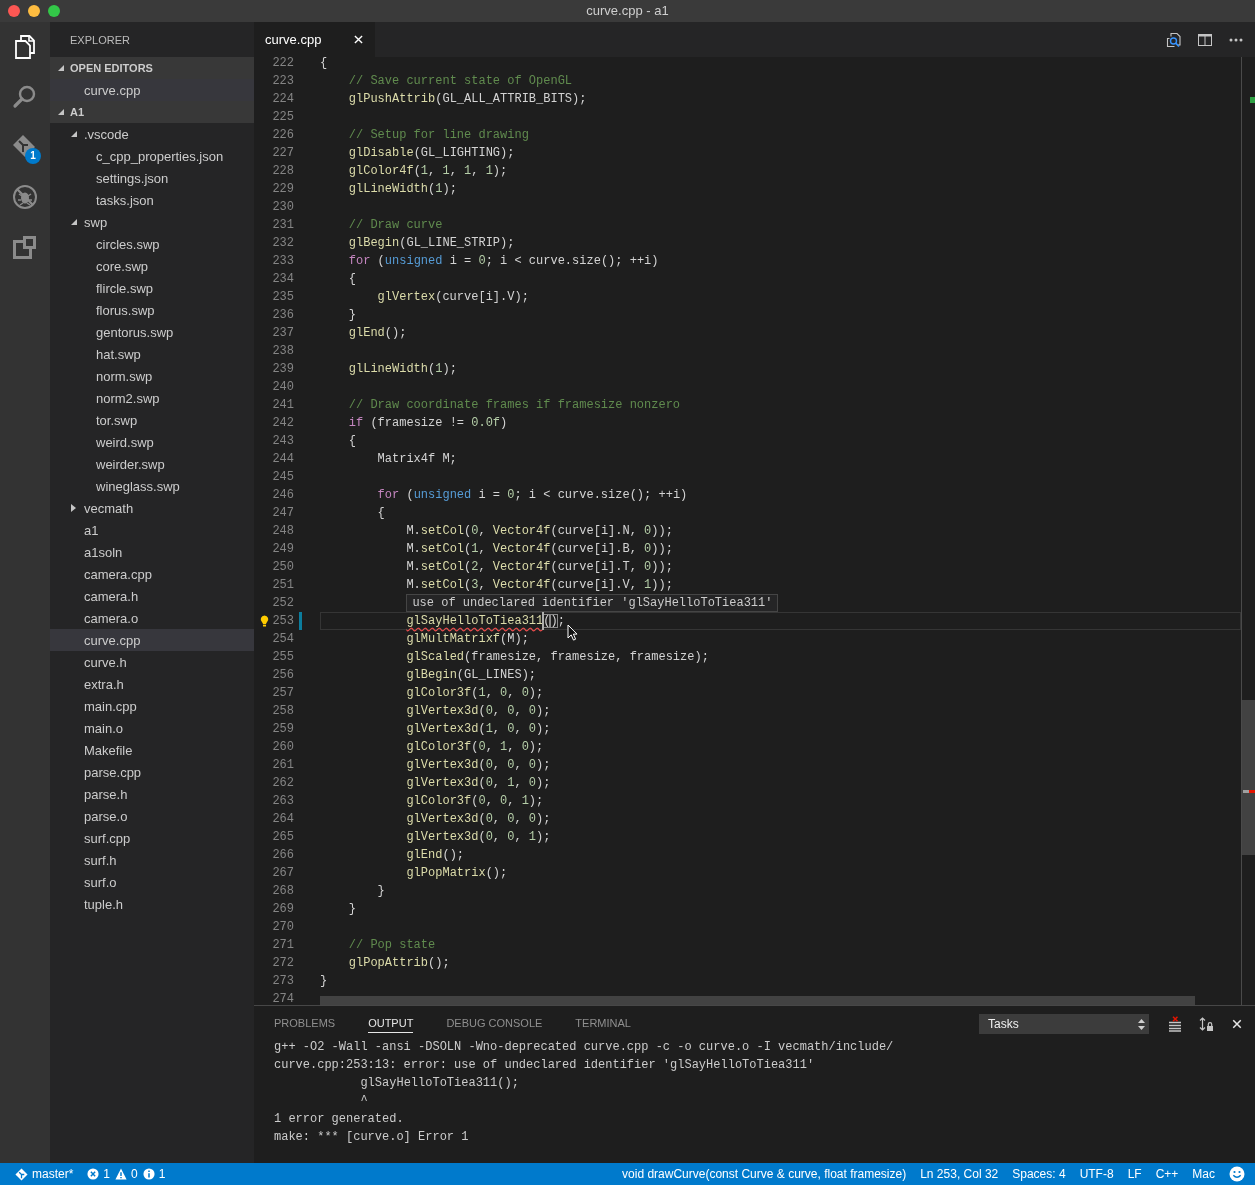 This screenshot has width=1255, height=1185. Describe the element at coordinates (959, 1174) in the screenshot. I see `cursor-position: Ln 253, Col 32` at that location.